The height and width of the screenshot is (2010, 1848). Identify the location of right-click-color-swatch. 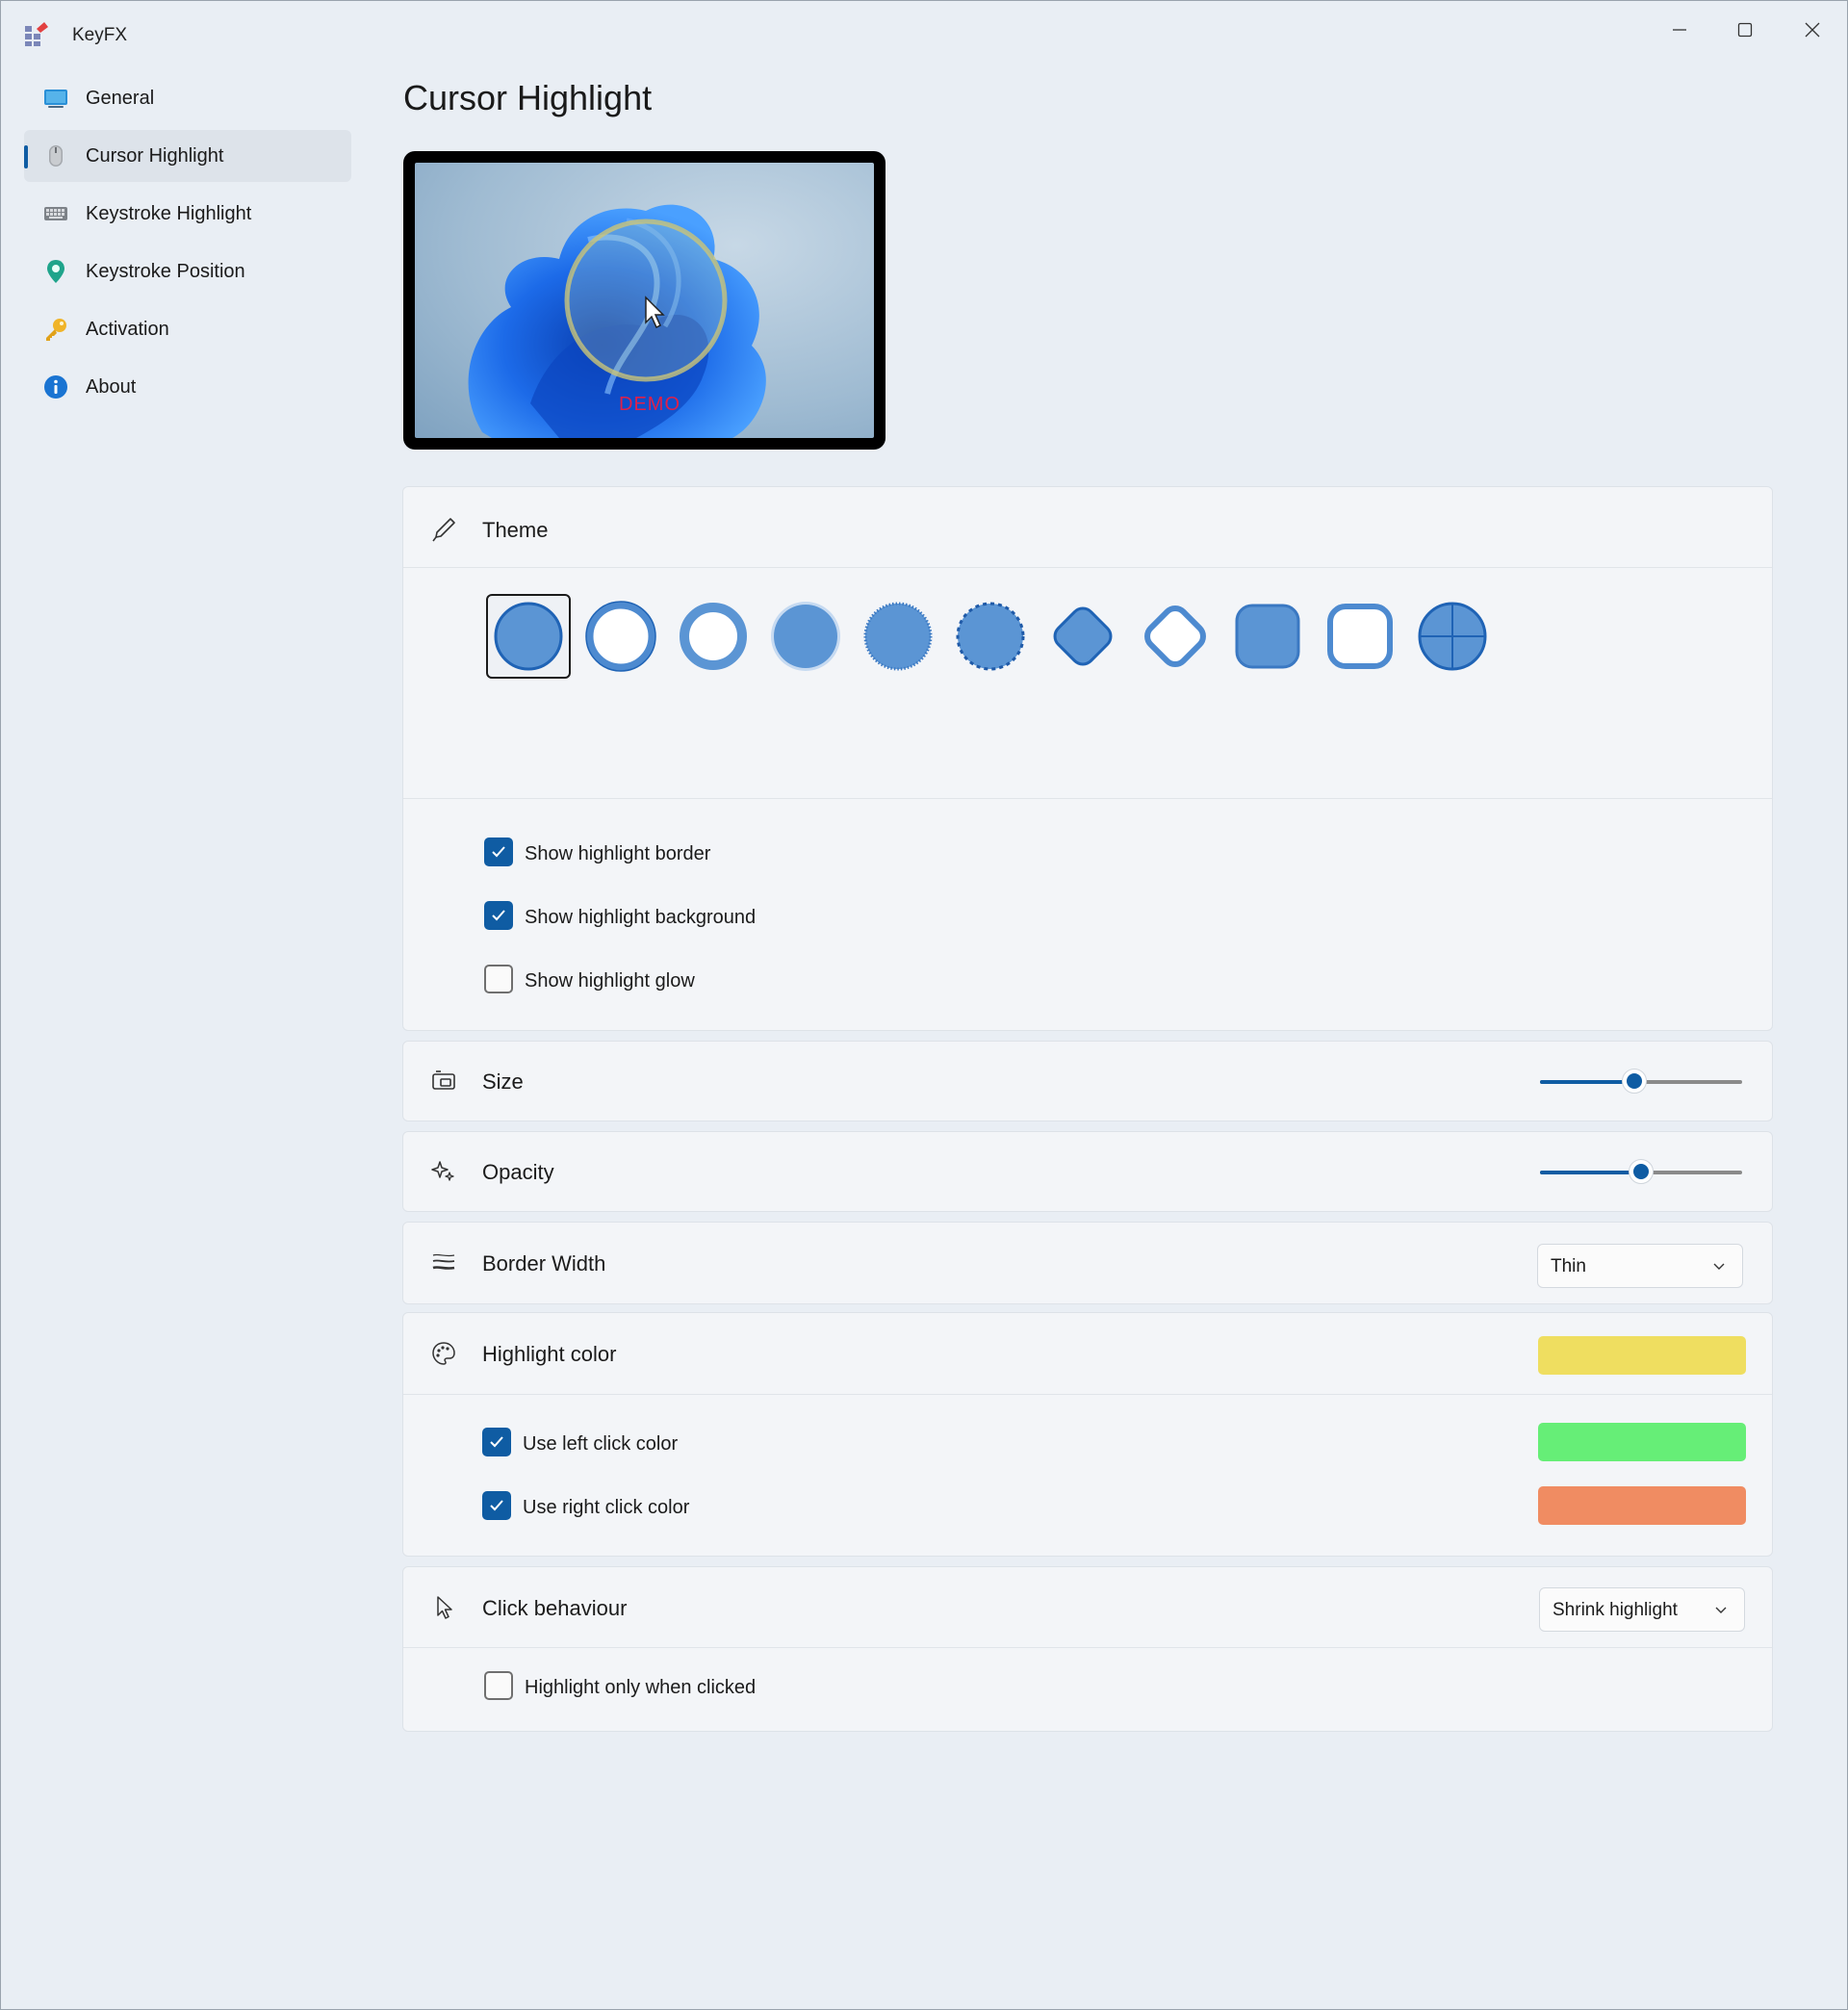
(1642, 1506).